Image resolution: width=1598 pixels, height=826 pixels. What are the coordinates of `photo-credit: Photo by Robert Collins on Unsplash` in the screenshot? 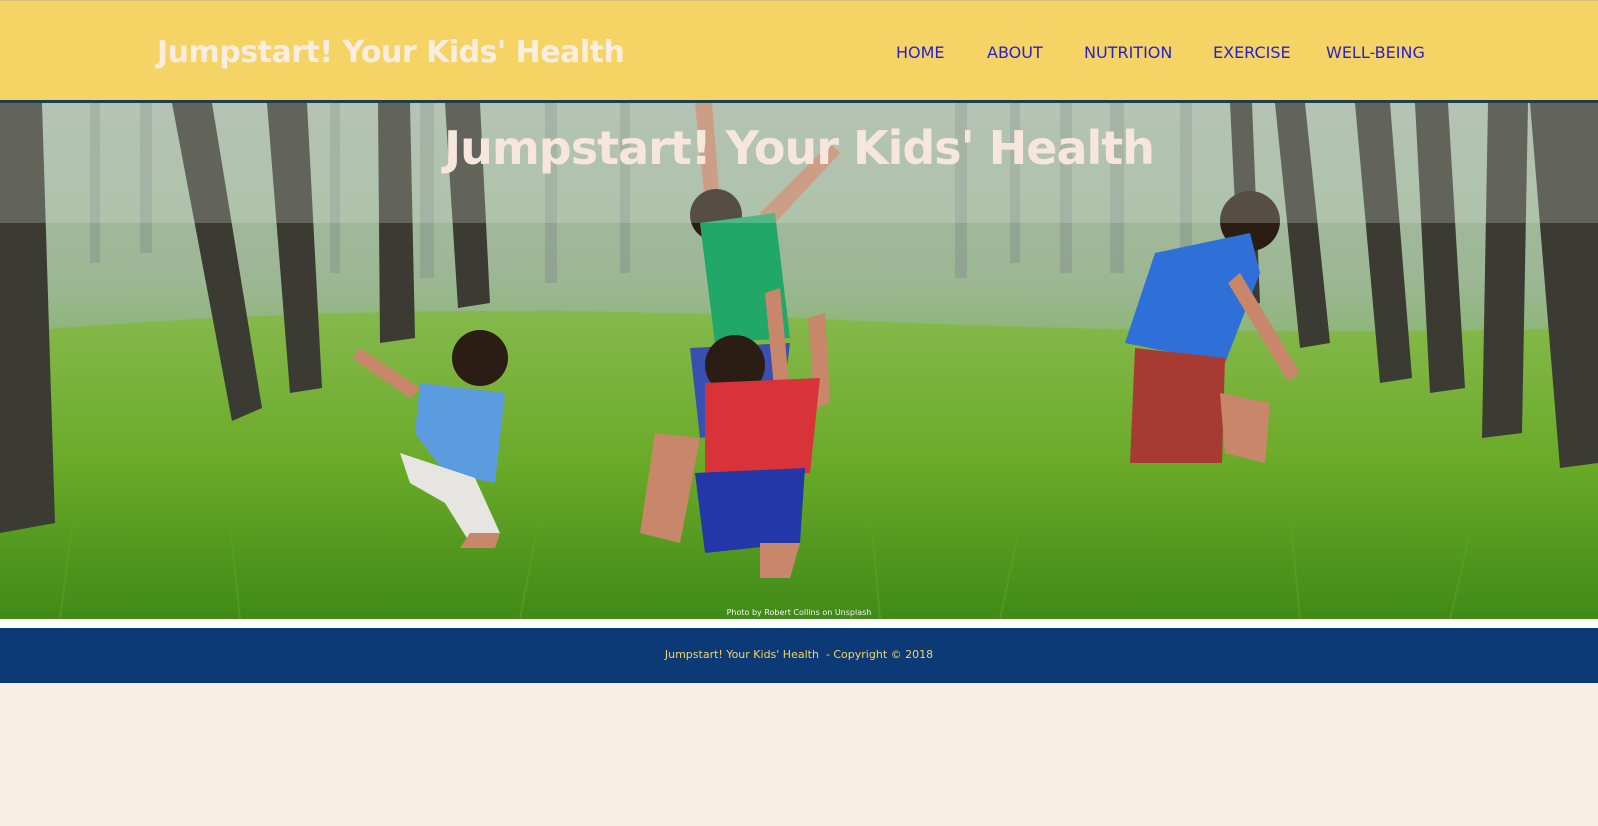 It's located at (799, 612).